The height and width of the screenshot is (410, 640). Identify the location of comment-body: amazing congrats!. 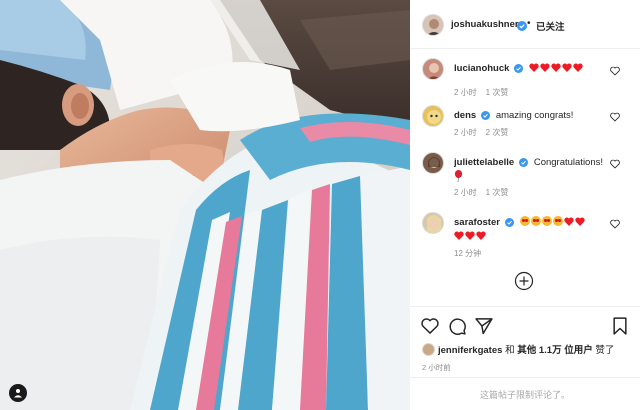
(534, 115).